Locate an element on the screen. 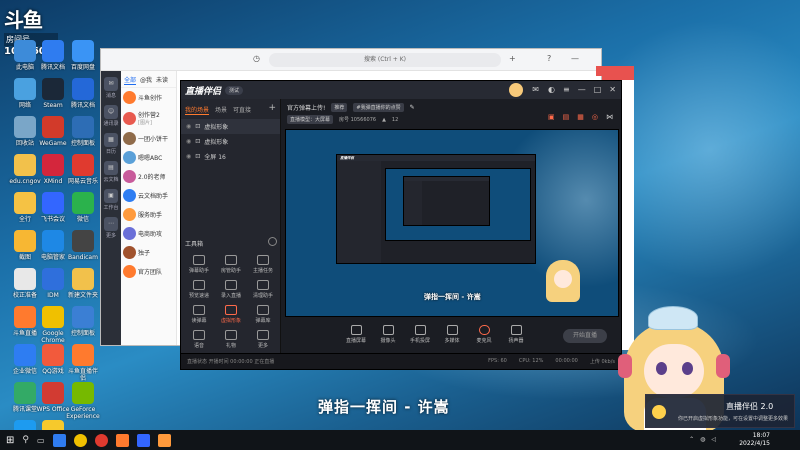  tab-scenes: 场景 is located at coordinates (221, 110).